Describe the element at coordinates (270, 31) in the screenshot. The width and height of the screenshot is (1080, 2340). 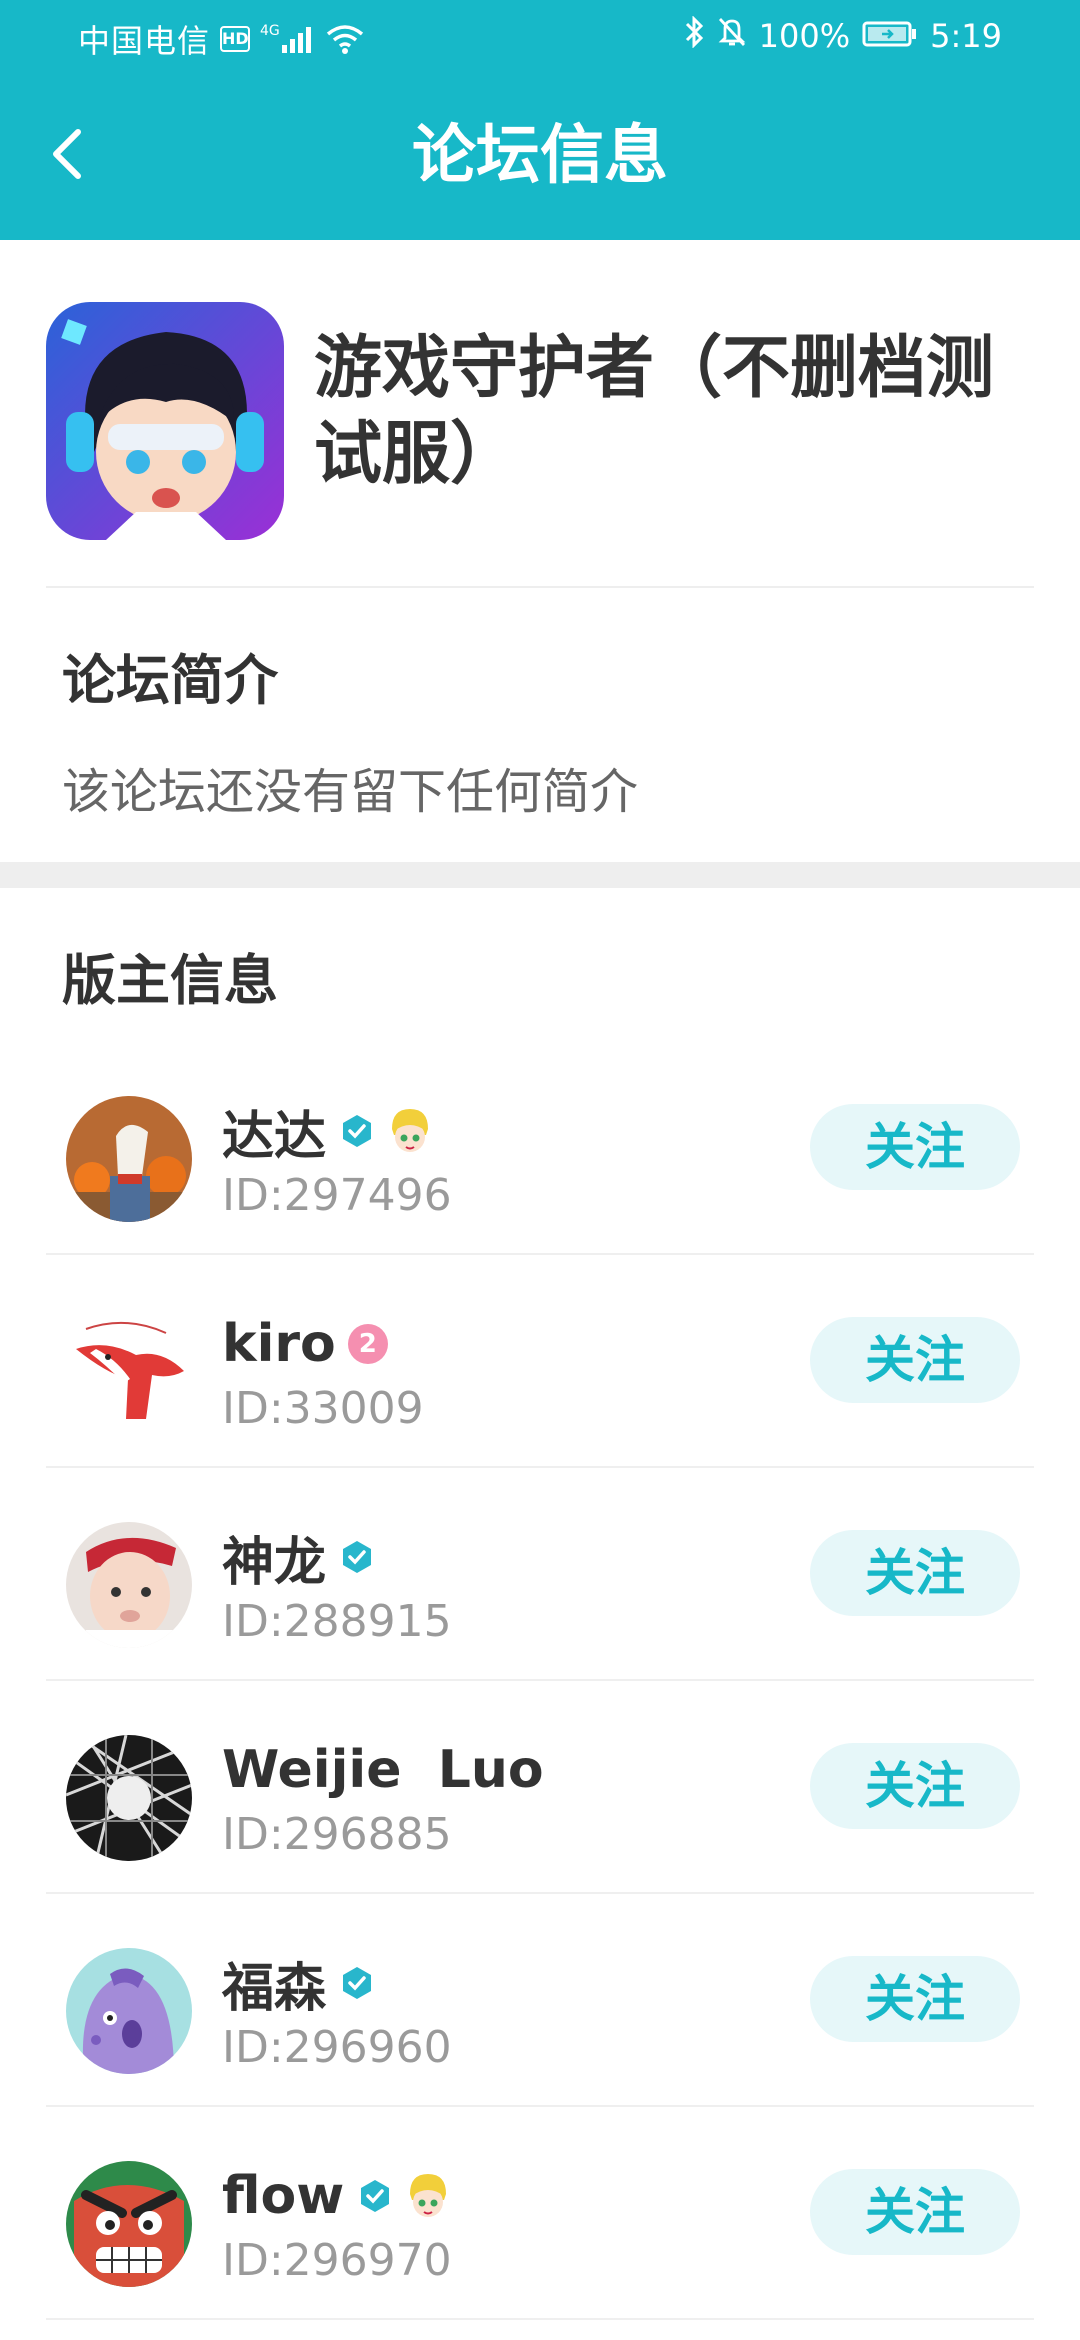
I see `network-type-label: 4G` at that location.